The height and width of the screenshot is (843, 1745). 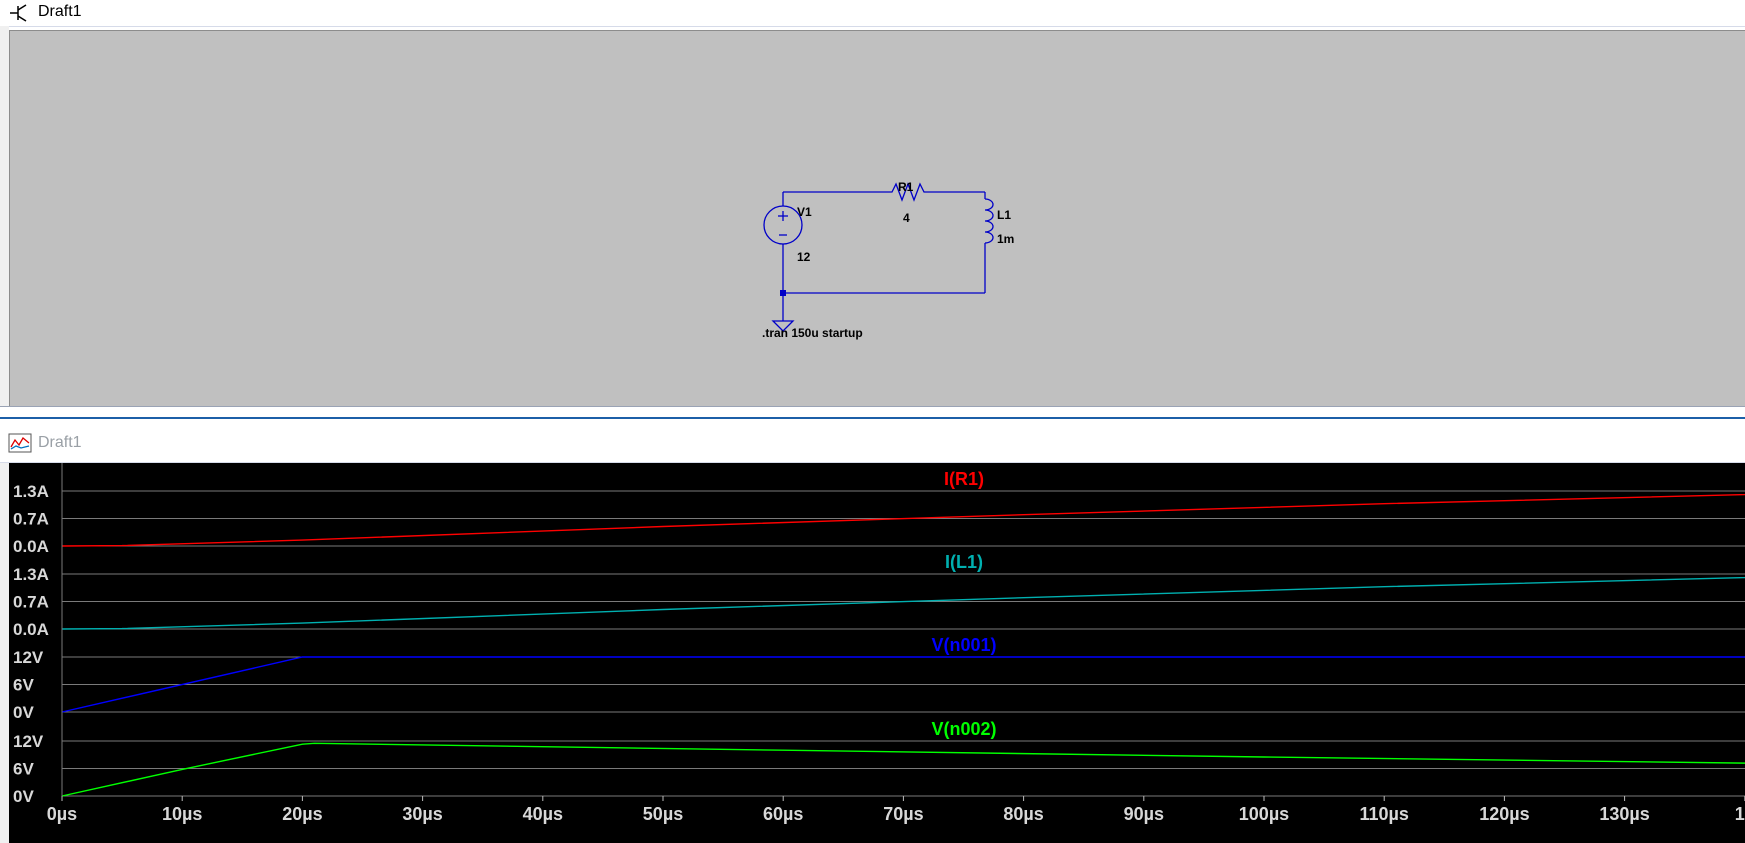 What do you see at coordinates (1004, 215) in the screenshot?
I see `l1-name-label: L1` at bounding box center [1004, 215].